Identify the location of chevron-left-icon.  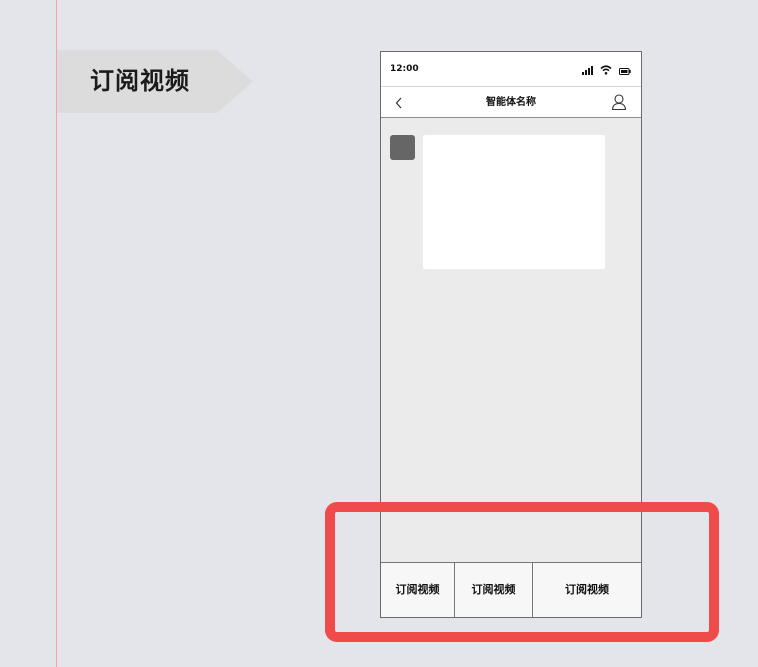
(398, 103).